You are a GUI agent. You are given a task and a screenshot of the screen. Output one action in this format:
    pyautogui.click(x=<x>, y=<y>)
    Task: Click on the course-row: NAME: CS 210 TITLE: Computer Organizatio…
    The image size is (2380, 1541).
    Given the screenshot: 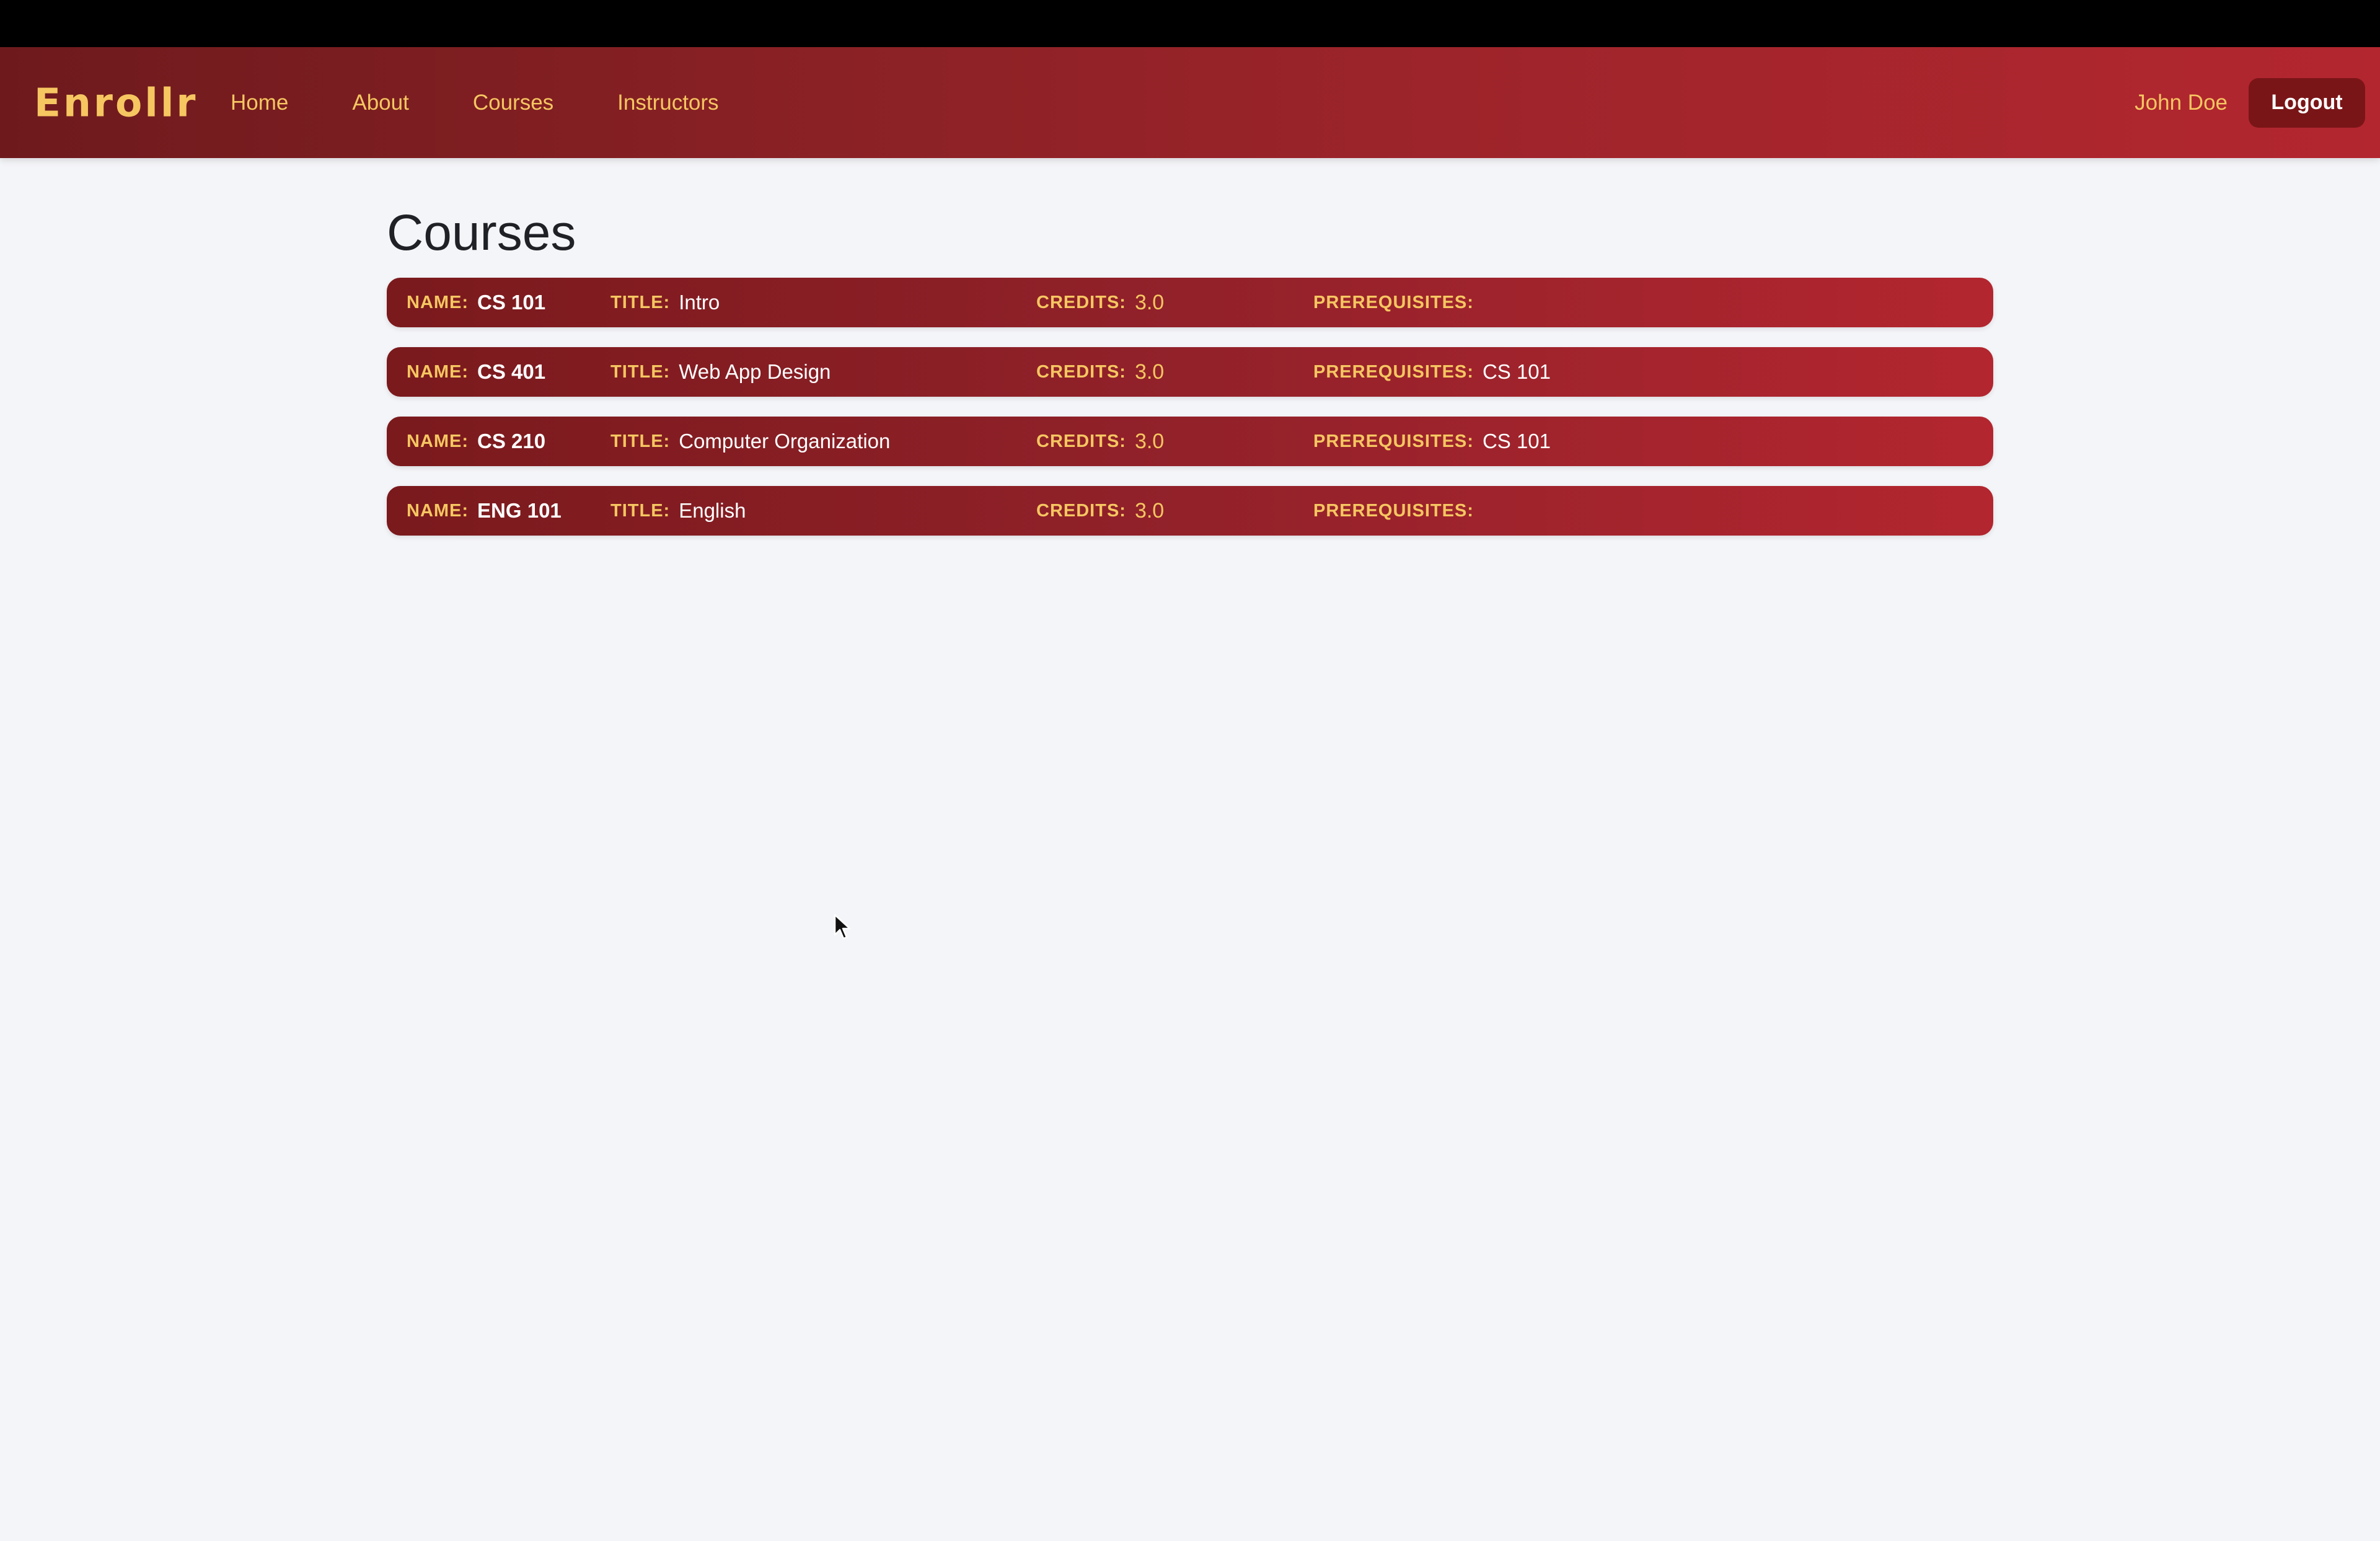 What is the action you would take?
    pyautogui.click(x=1190, y=441)
    